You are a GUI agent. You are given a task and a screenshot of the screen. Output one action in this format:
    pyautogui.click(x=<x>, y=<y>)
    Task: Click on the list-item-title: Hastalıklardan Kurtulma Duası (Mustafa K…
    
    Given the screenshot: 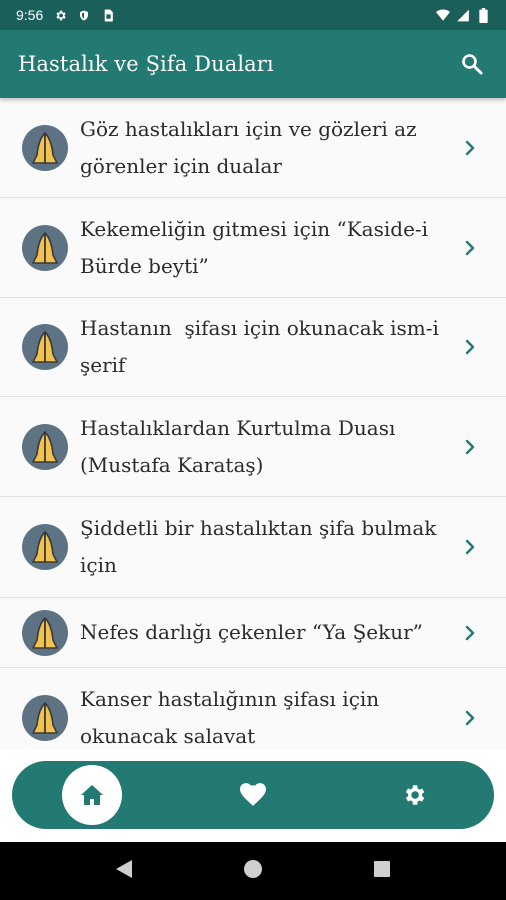 What is the action you would take?
    pyautogui.click(x=238, y=446)
    